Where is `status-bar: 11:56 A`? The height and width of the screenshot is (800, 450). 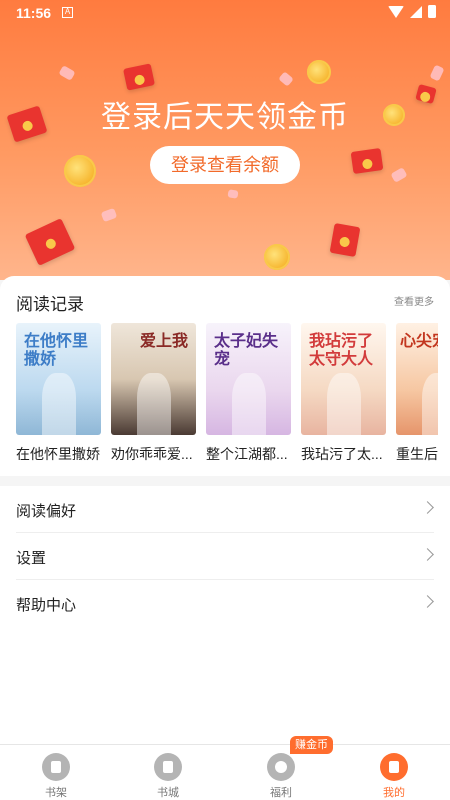 status-bar: 11:56 A is located at coordinates (225, 13).